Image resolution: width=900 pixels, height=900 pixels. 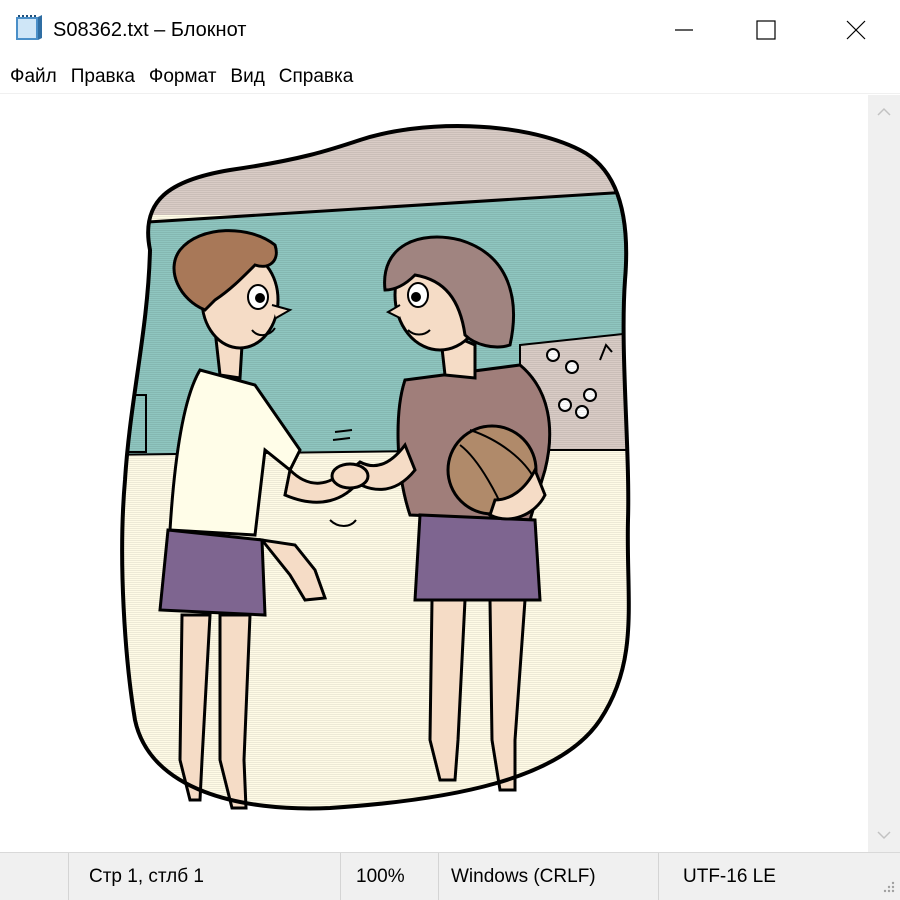 I want to click on close-button, so click(x=856, y=30).